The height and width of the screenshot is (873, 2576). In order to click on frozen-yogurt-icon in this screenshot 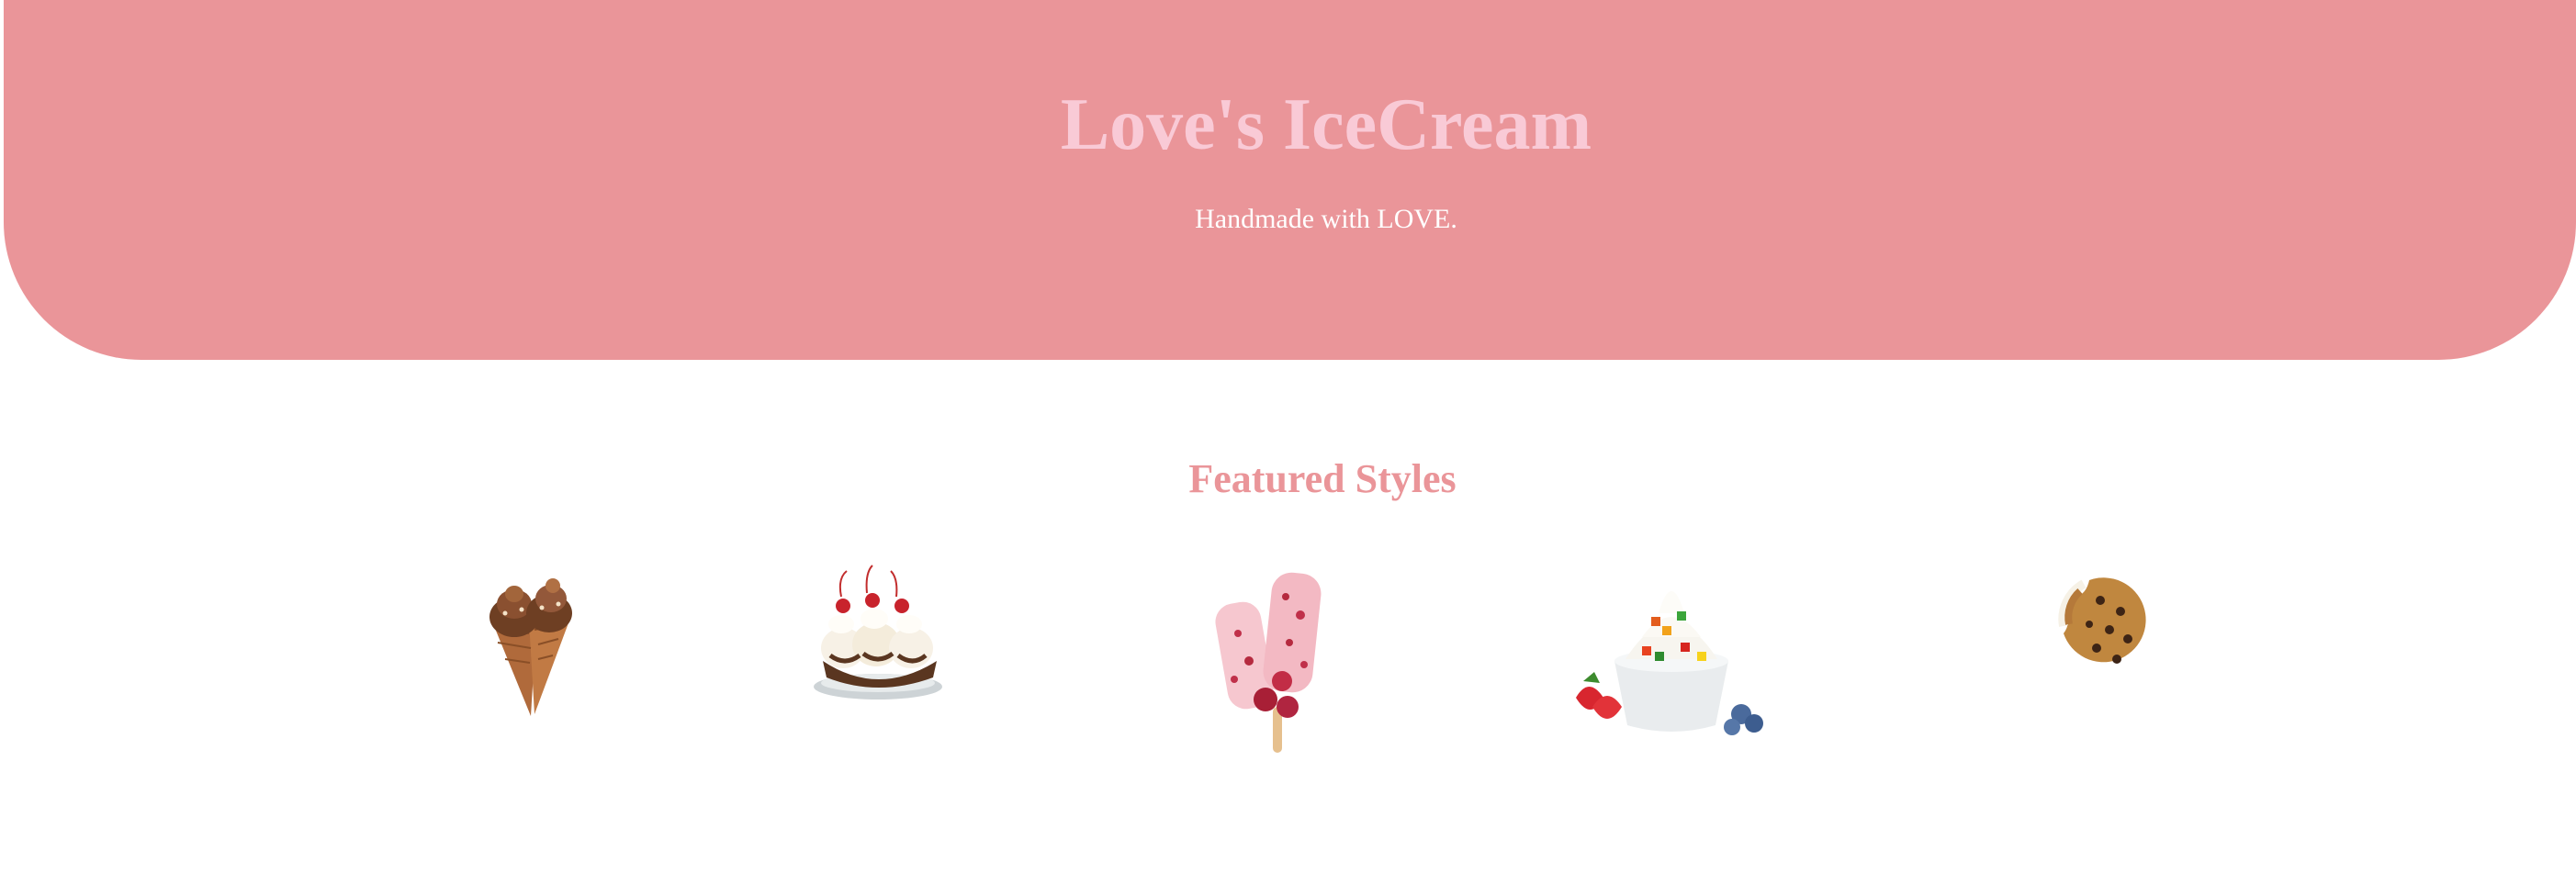, I will do `click(1671, 665)`.